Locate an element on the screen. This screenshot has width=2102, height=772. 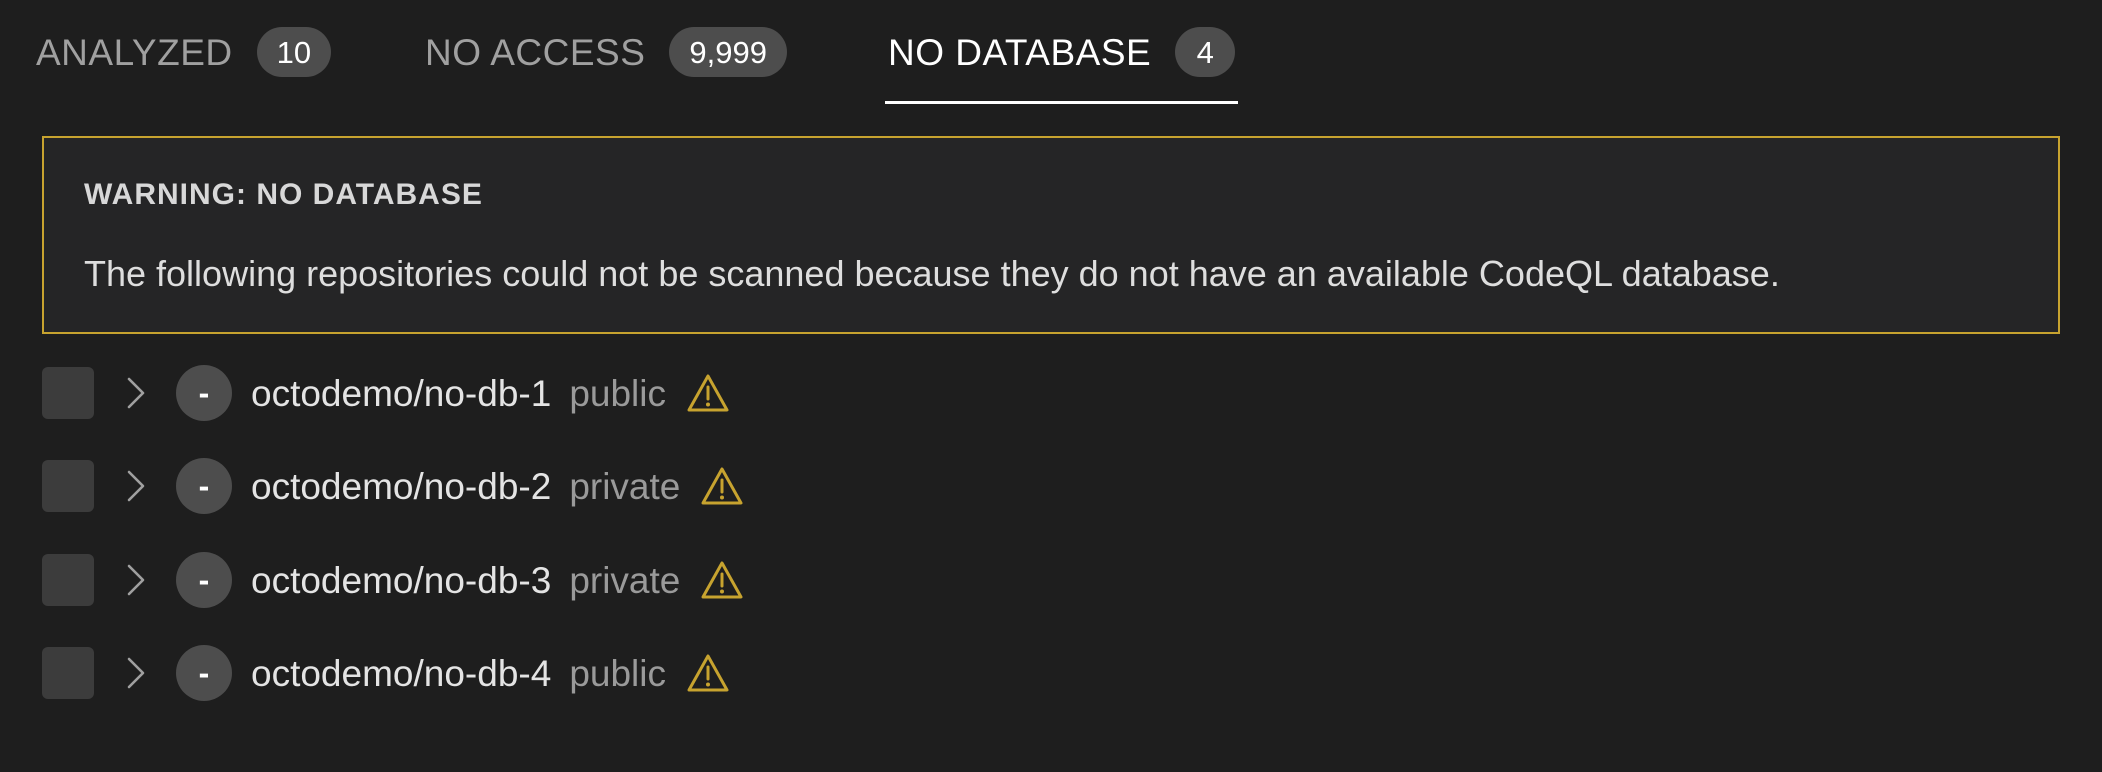
tab-no-database: NO DATABASE 4 is located at coordinates (1062, 52).